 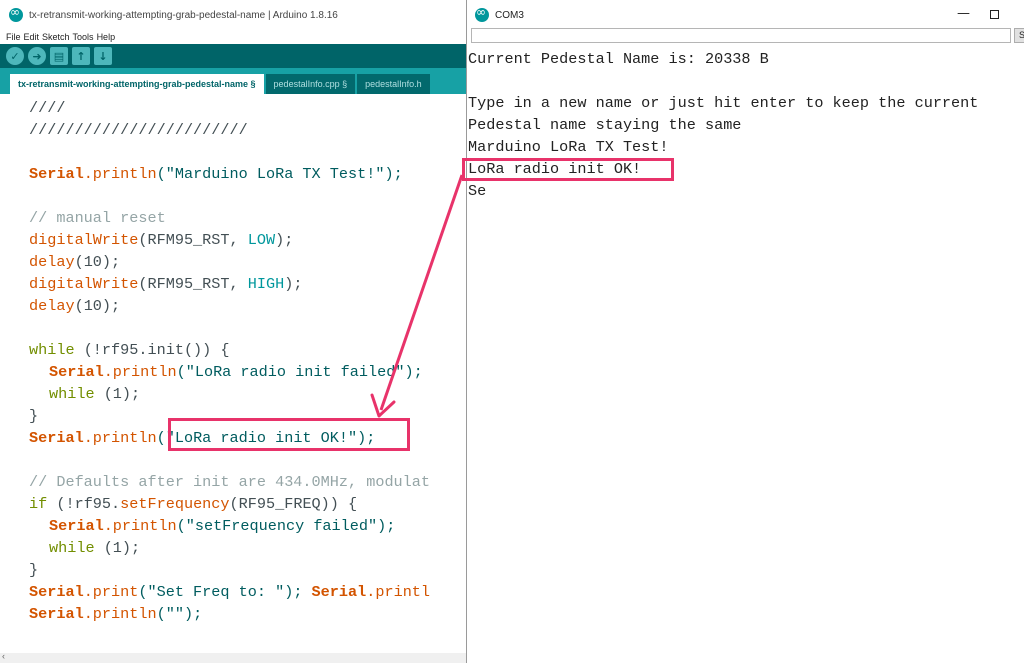 I want to click on editor-horizontal-scrollbar: ‹, so click(x=233, y=657).